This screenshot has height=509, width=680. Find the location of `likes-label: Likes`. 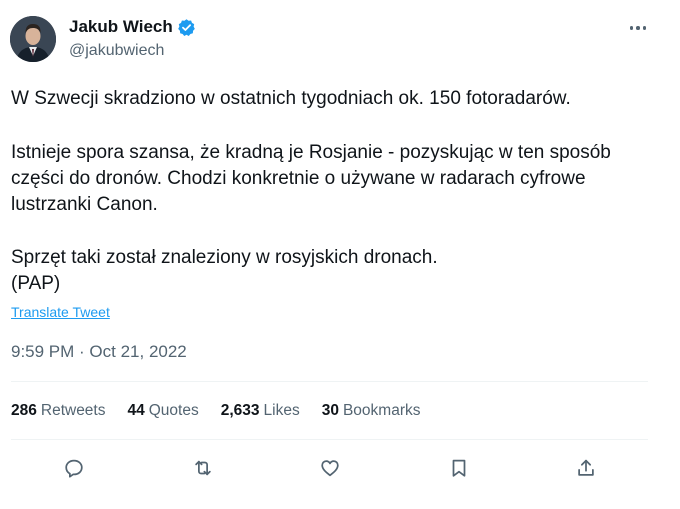

likes-label: Likes is located at coordinates (281, 410).